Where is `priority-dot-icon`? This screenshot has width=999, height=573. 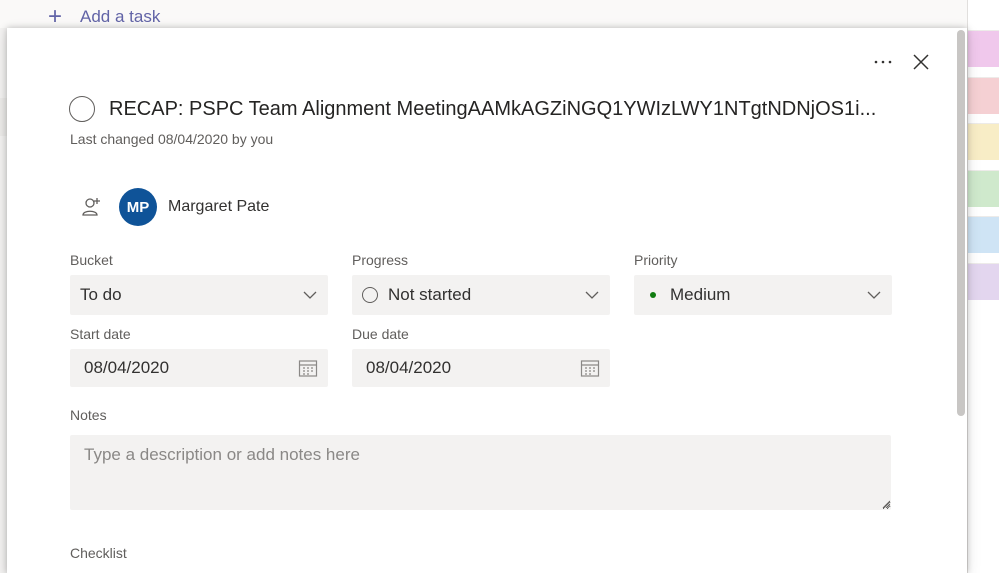
priority-dot-icon is located at coordinates (653, 295).